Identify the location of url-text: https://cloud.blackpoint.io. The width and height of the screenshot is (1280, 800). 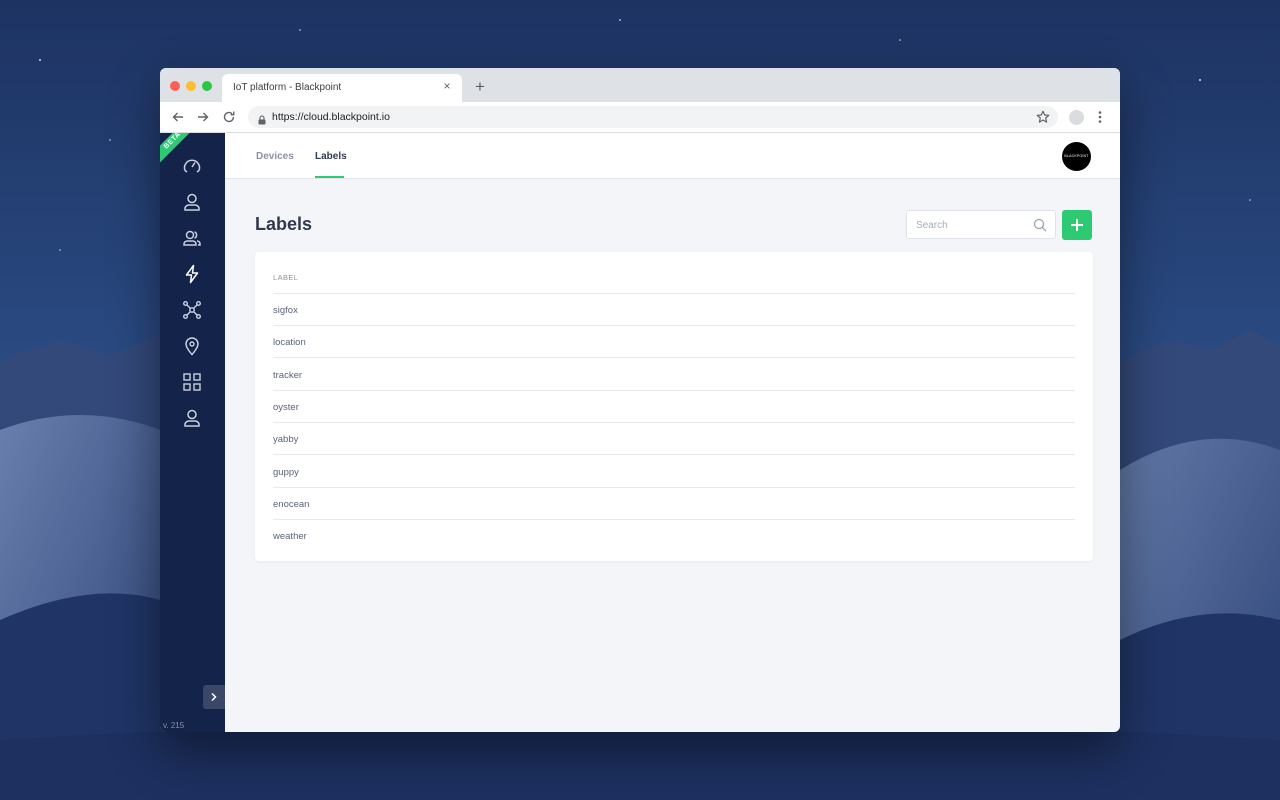
(331, 117).